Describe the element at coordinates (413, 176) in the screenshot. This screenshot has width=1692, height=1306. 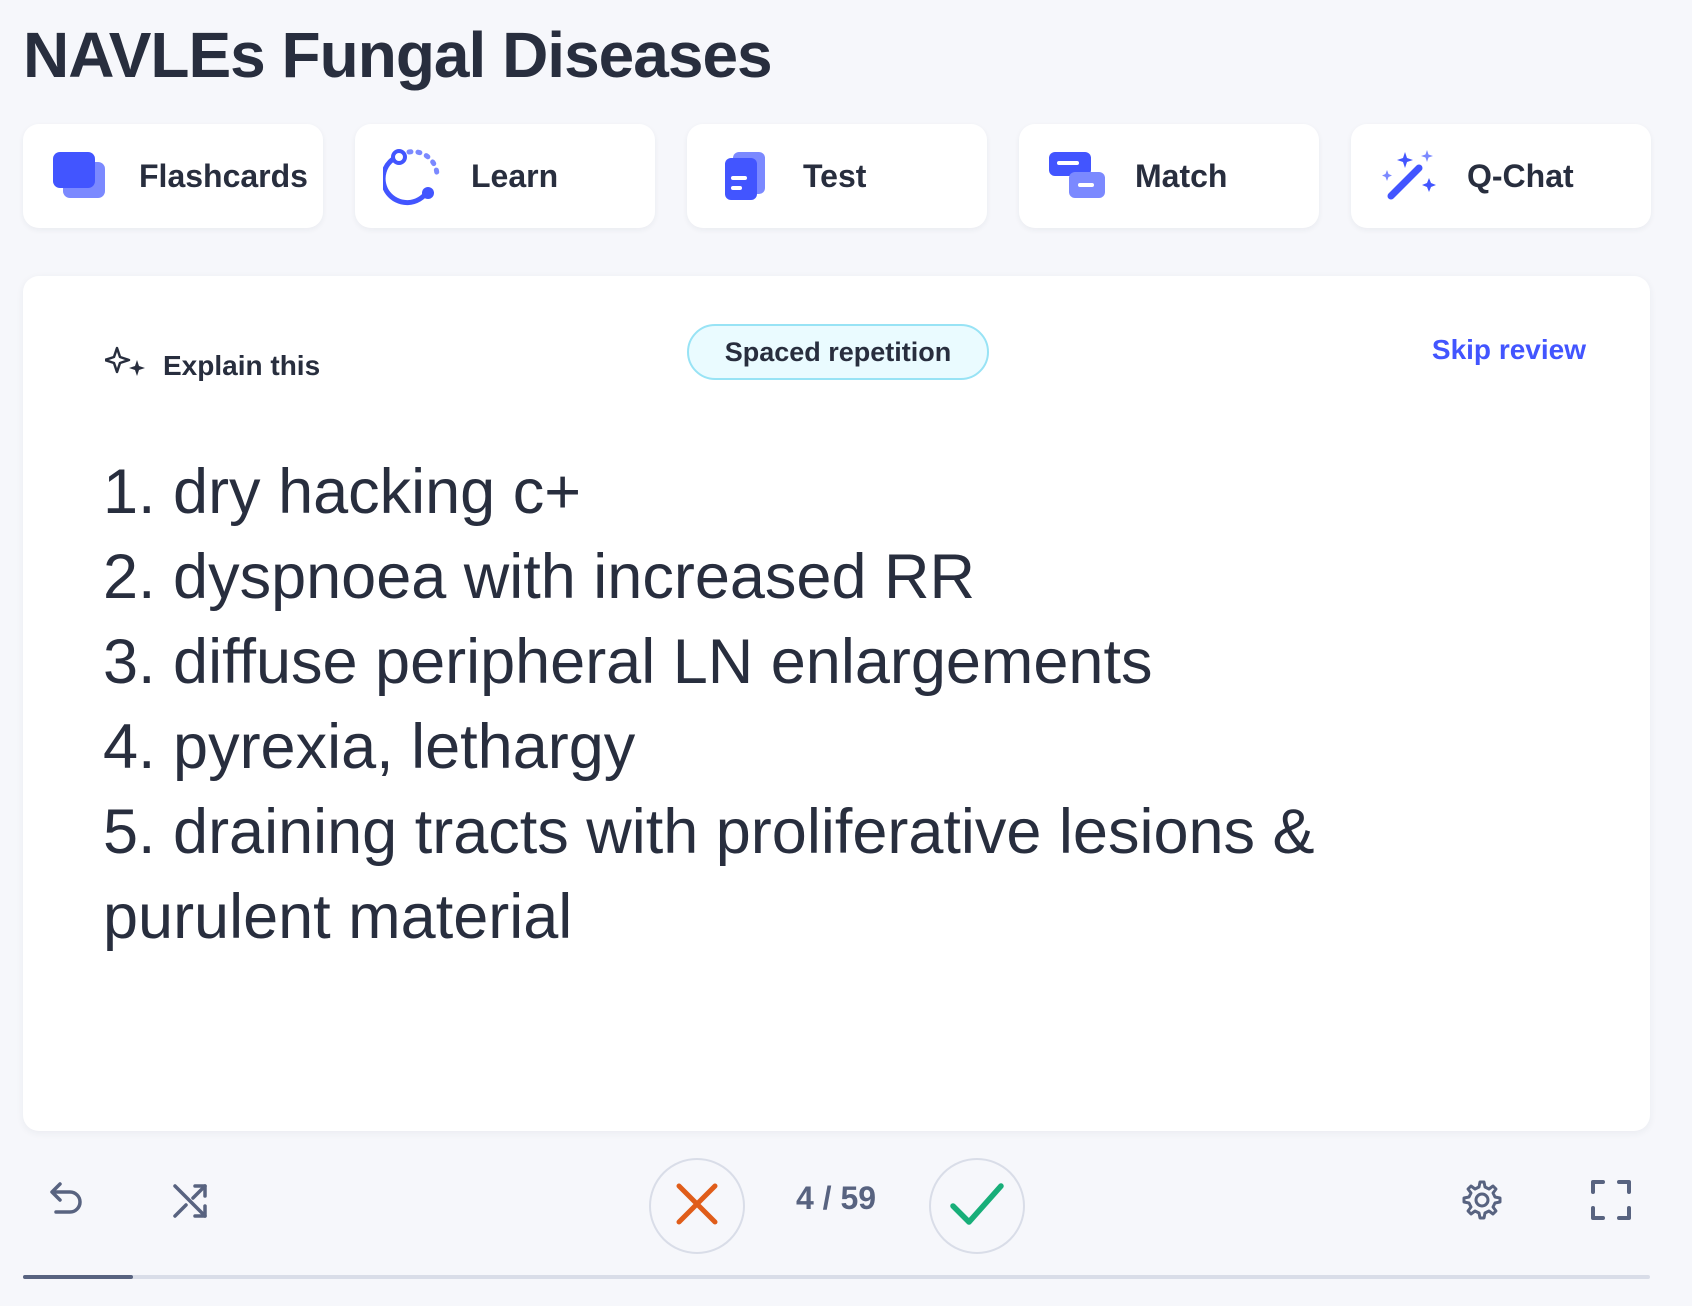
I see `learn-icon` at that location.